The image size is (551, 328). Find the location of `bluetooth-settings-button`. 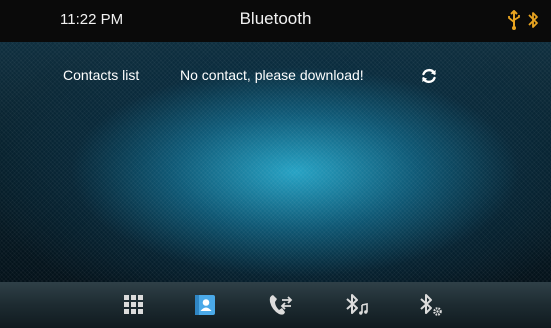

bluetooth-settings-button is located at coordinates (431, 305).